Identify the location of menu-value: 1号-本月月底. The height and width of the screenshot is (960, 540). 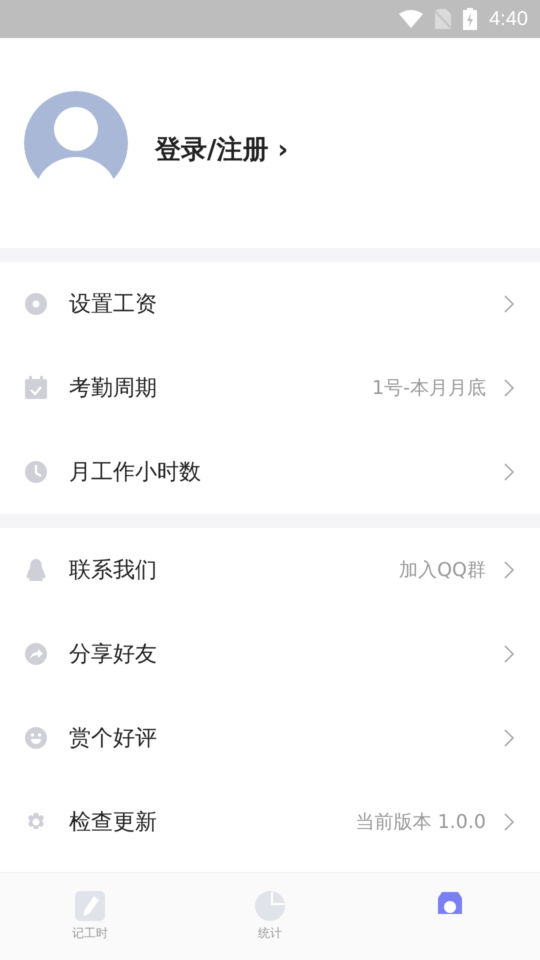
(429, 388).